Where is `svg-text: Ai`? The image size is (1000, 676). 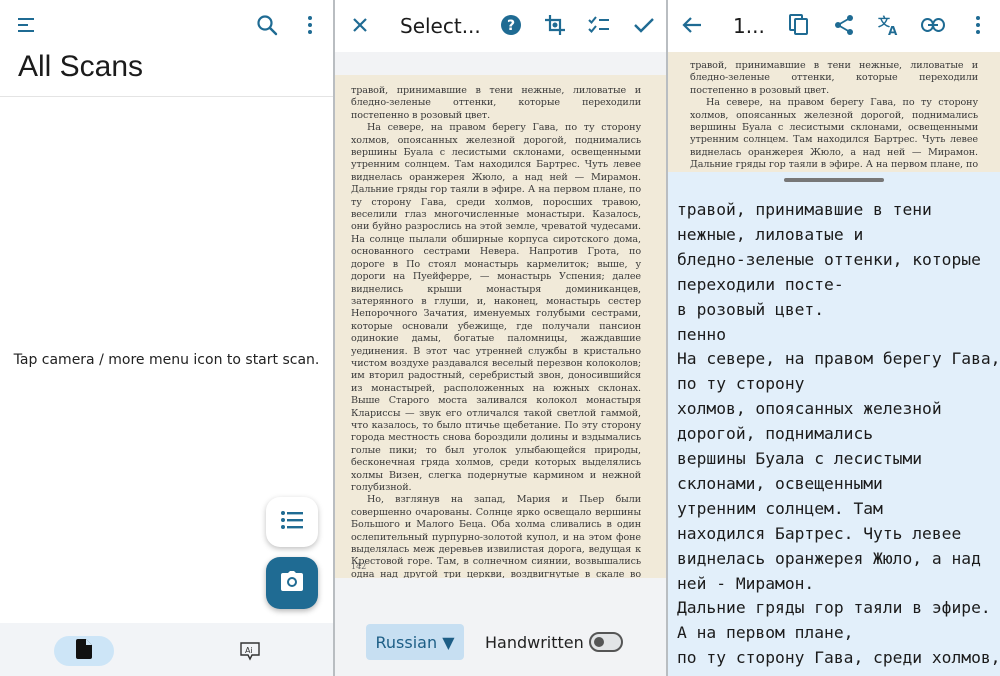 svg-text: Ai is located at coordinates (249, 650).